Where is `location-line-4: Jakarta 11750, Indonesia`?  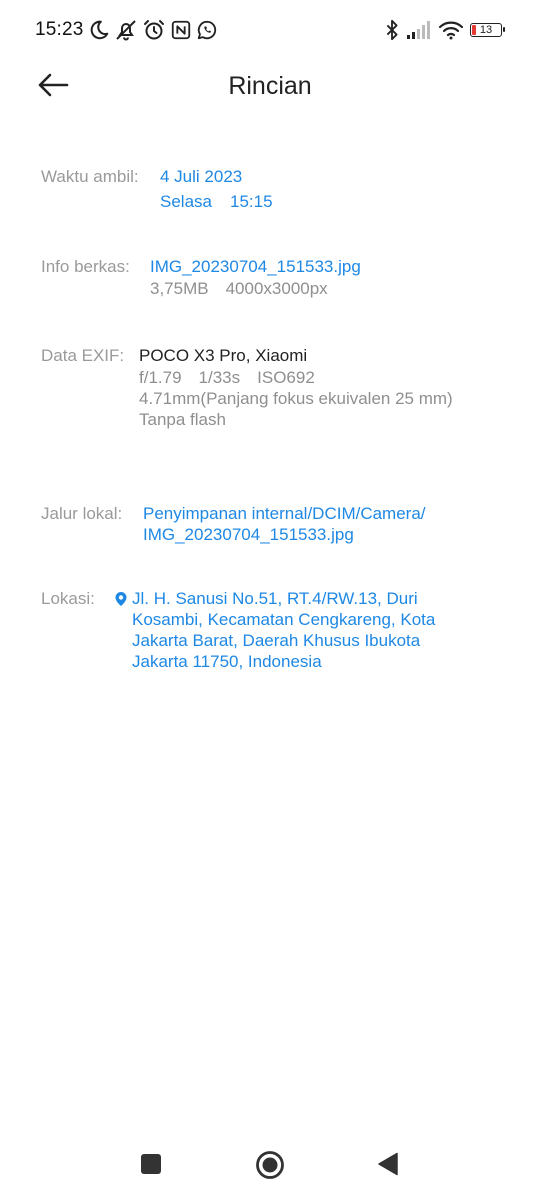
location-line-4: Jakarta 11750, Indonesia is located at coordinates (227, 661).